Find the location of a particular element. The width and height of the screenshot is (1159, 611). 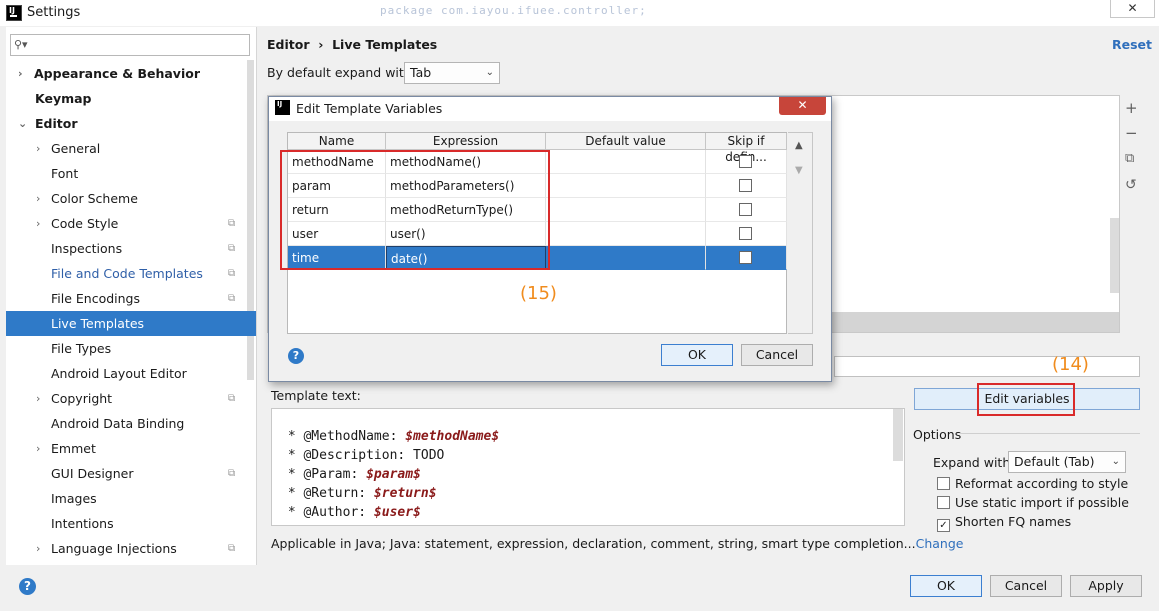

sidebar-item-copyright: › Copyright ⧉ is located at coordinates (131, 398).